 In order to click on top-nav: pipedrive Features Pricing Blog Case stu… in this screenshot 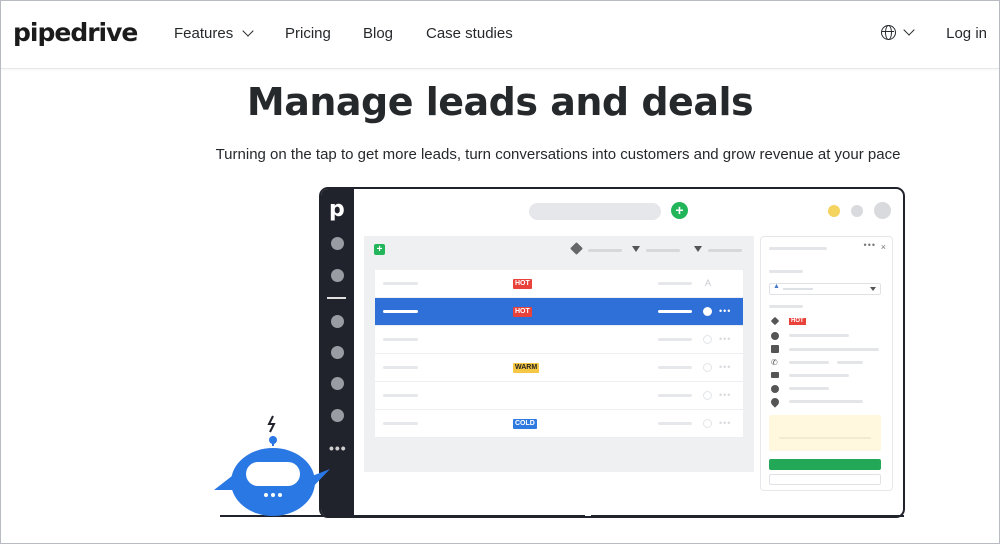, I will do `click(500, 35)`.